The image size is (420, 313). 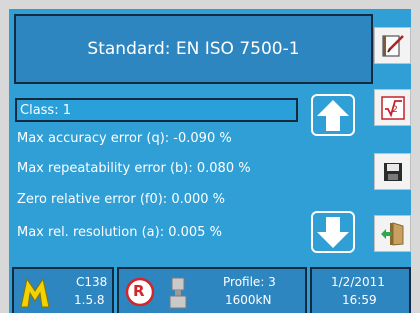 I want to click on formula-button: 2, so click(x=392, y=107).